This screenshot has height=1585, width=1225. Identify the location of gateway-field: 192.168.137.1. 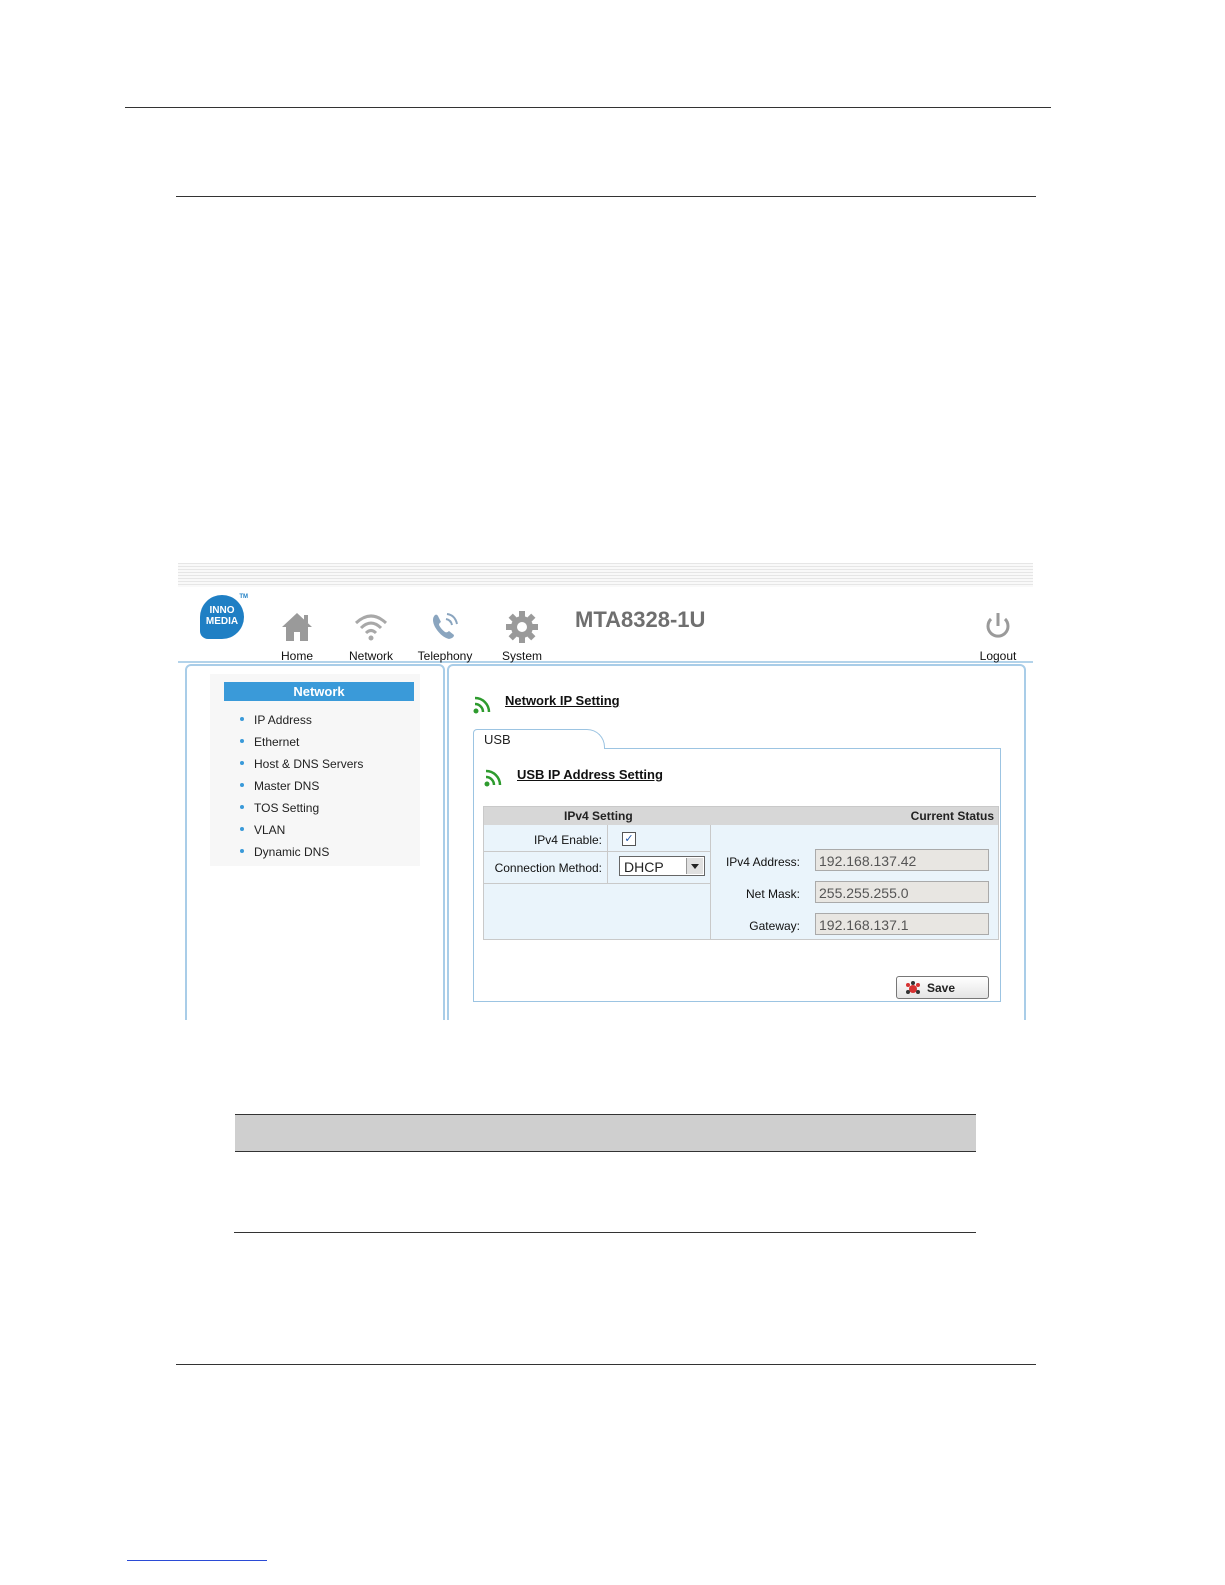
(902, 924).